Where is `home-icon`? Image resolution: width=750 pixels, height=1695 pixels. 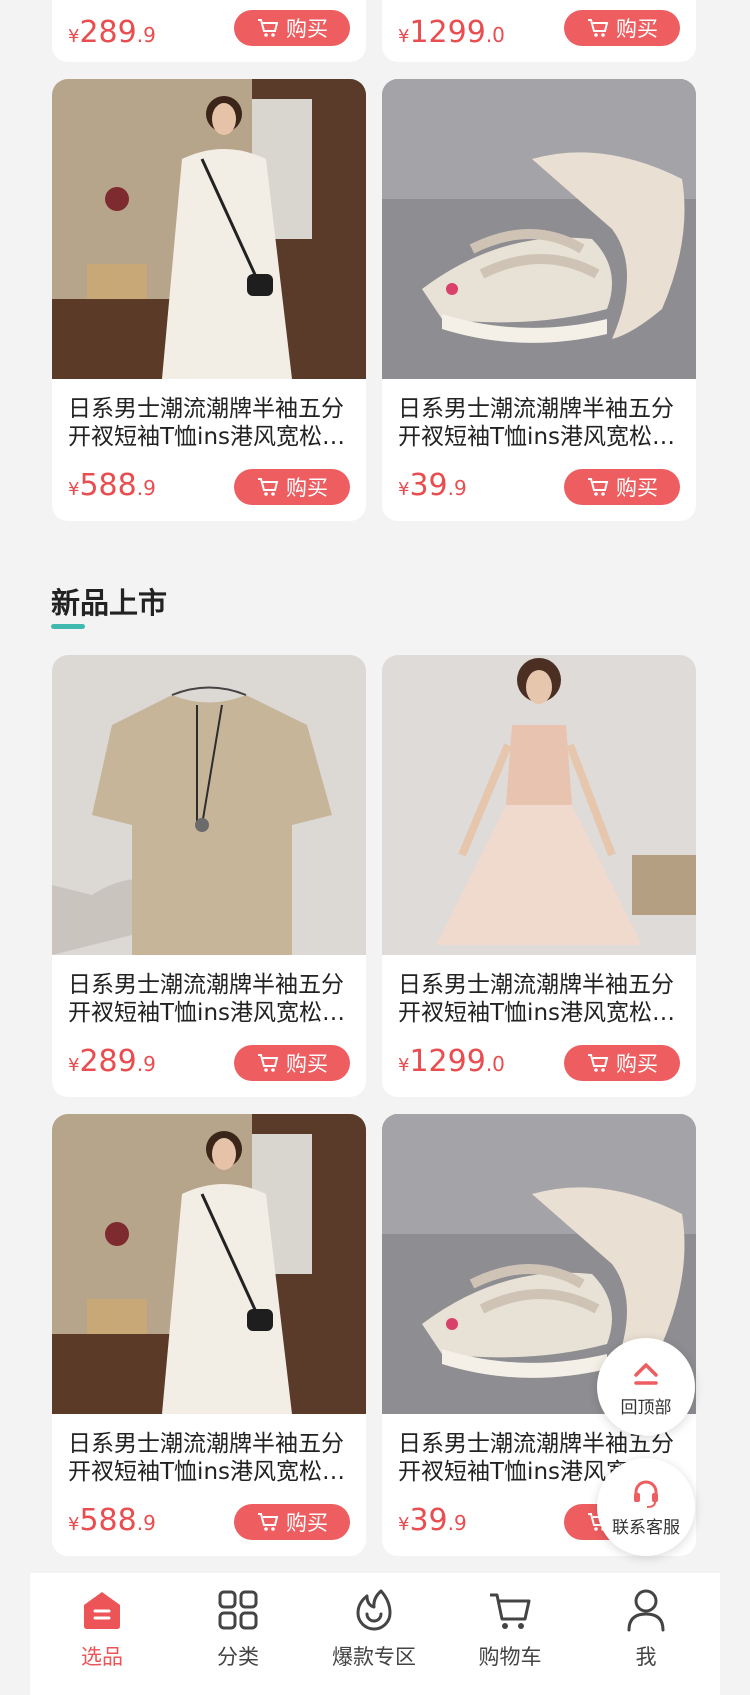
home-icon is located at coordinates (102, 1610).